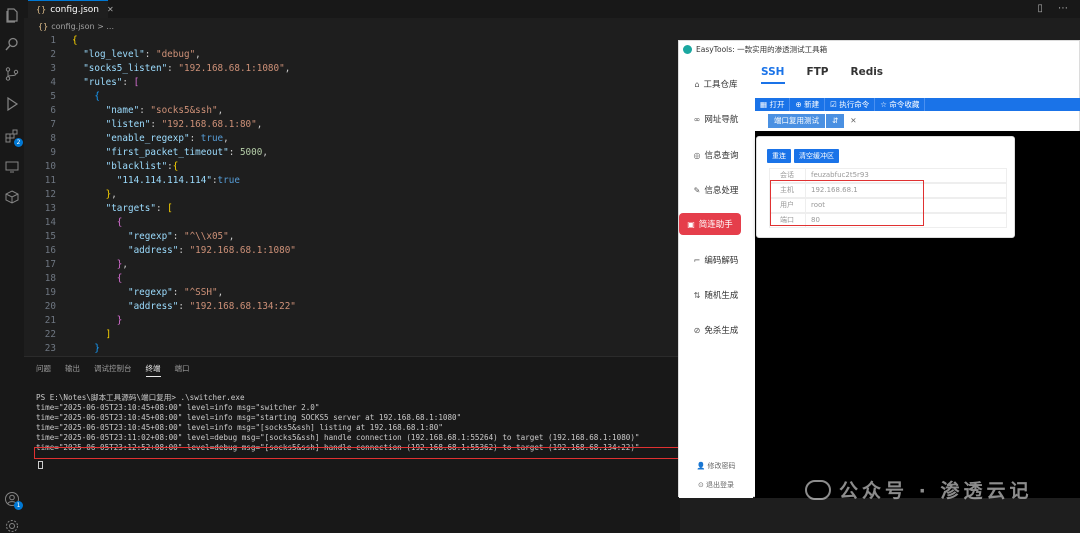 The image size is (1080, 533). What do you see at coordinates (75, 96) in the screenshot?
I see `code-line: 5 {` at bounding box center [75, 96].